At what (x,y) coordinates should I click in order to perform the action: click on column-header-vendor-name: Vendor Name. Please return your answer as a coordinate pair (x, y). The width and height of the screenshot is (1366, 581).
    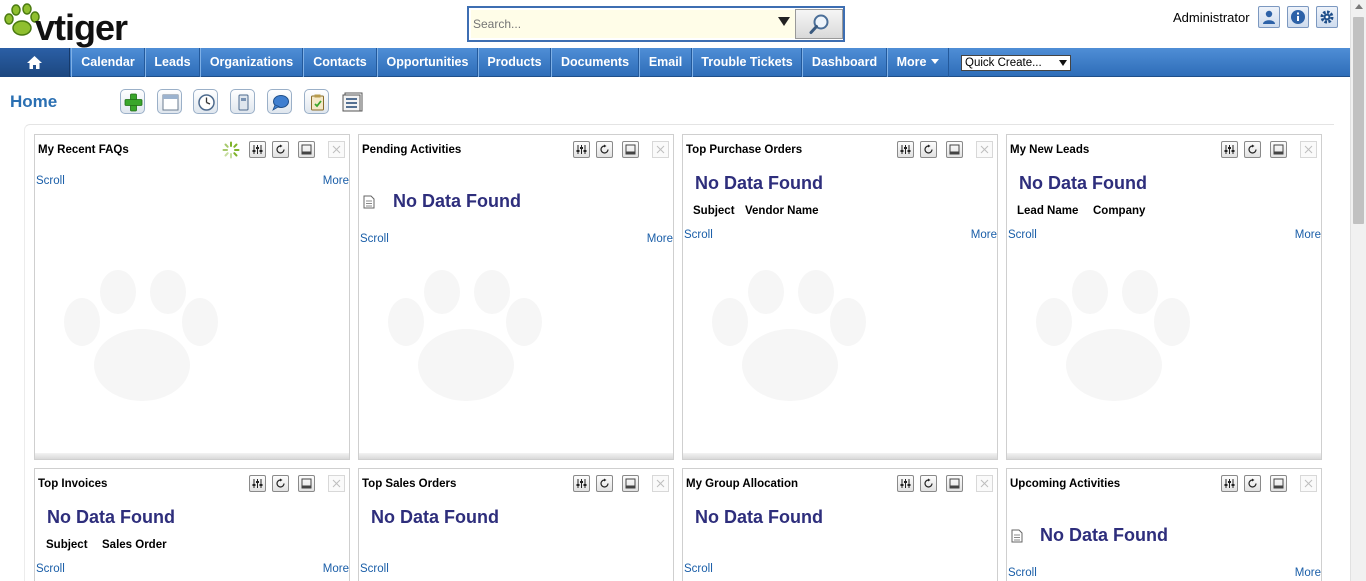
    Looking at the image, I should click on (782, 211).